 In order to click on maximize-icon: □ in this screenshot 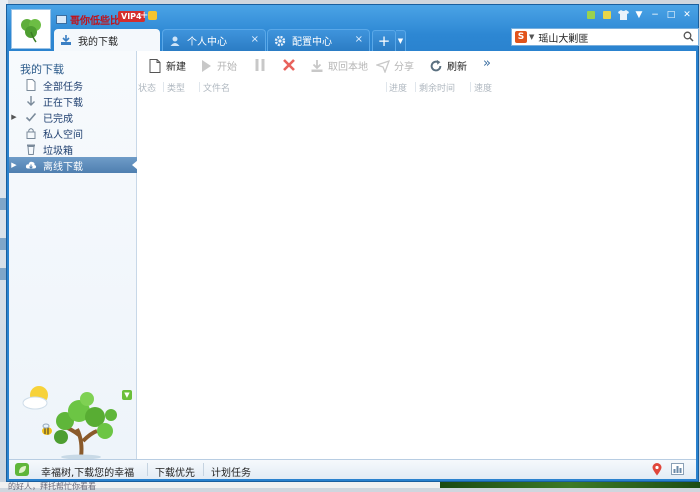, I will do `click(671, 14)`.